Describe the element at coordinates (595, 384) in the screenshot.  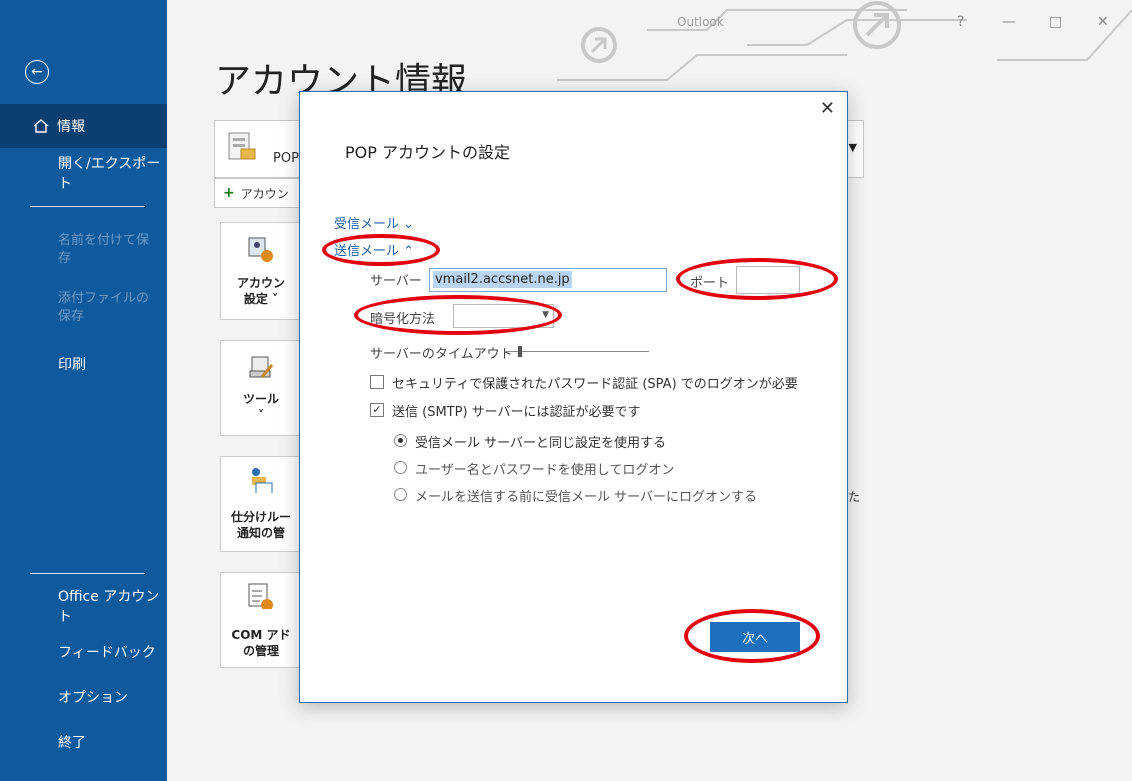
I see `spa-label: セキュリティで保護されたパスワード認証 (SPA) でのログオンが必要` at that location.